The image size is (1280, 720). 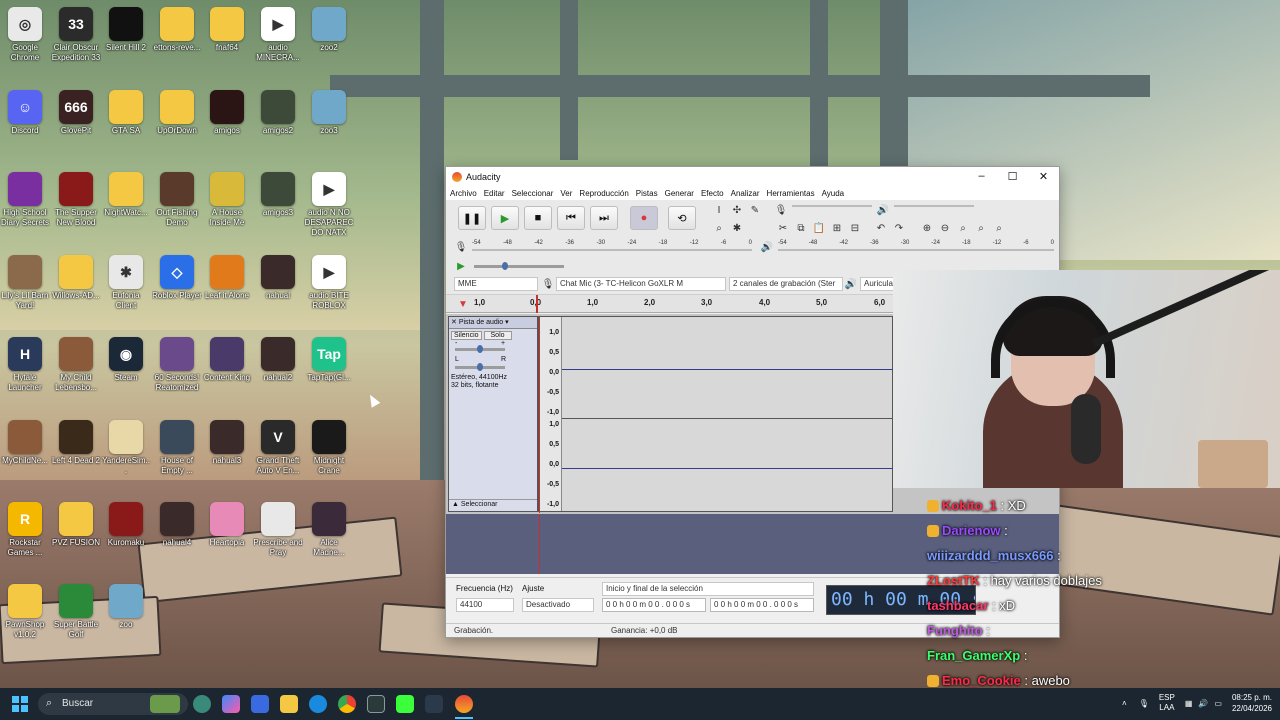 I want to click on gain-slider, so click(x=480, y=349).